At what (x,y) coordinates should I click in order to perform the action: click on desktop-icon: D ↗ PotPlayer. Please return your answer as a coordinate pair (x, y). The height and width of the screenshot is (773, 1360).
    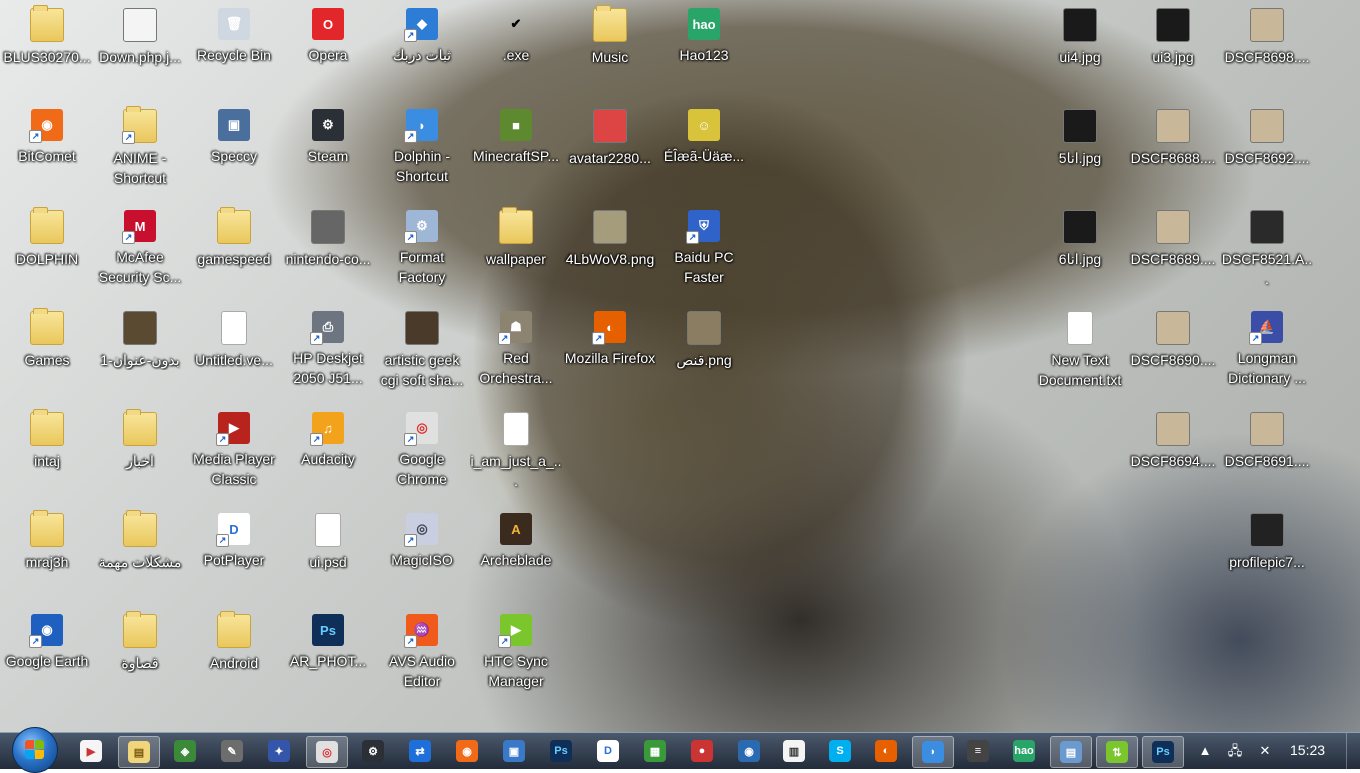
    Looking at the image, I should click on (234, 557).